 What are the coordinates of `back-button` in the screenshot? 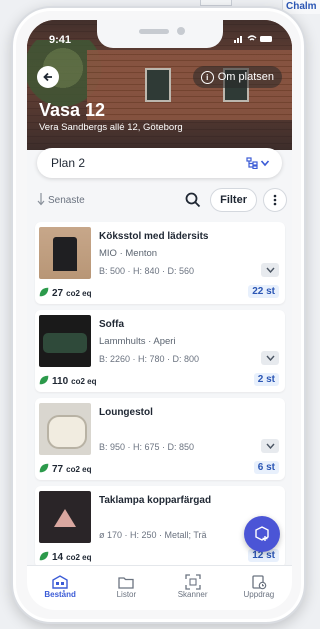 It's located at (48, 77).